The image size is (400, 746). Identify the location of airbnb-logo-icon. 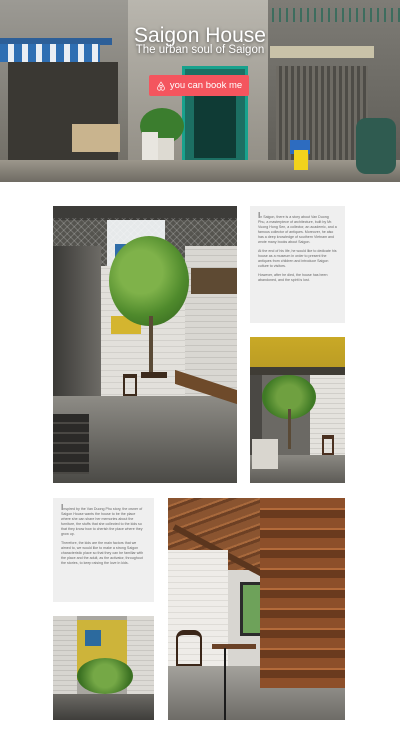
(160, 85).